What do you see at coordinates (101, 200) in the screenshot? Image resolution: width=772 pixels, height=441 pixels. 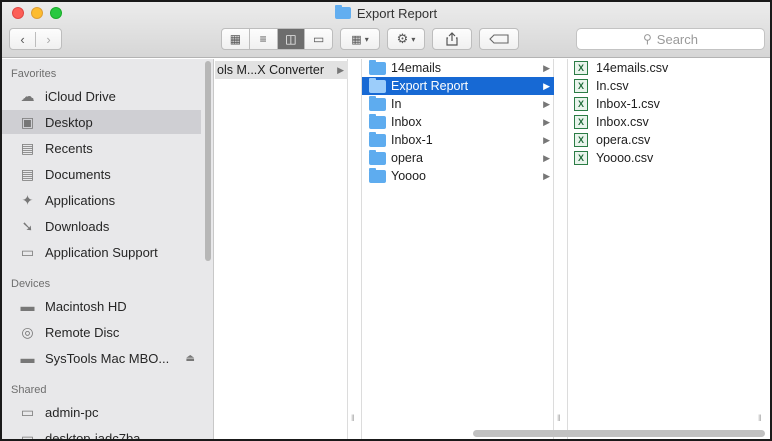 I see `sidebar-item-applications: ✦ Applications` at bounding box center [101, 200].